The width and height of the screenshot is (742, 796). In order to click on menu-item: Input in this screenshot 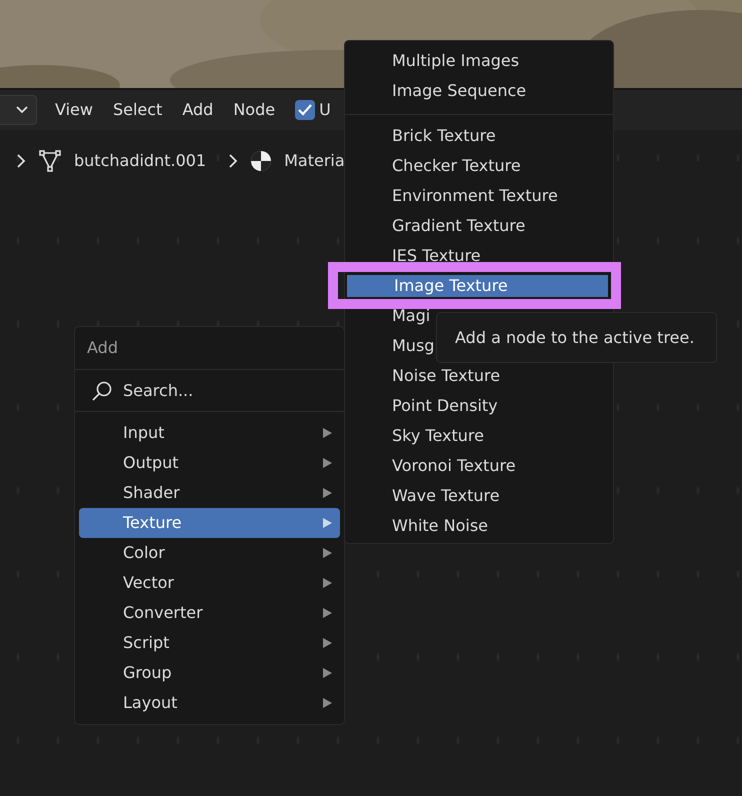, I will do `click(209, 433)`.